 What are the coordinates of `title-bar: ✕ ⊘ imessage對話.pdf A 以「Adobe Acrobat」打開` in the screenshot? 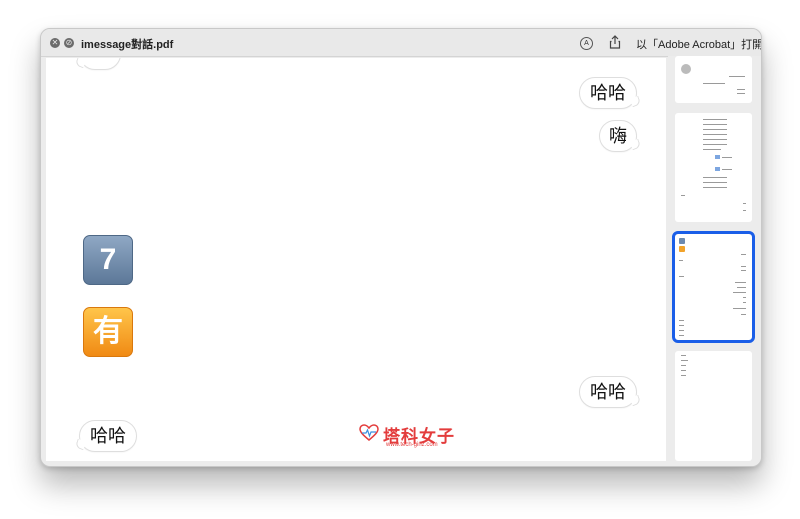 It's located at (401, 43).